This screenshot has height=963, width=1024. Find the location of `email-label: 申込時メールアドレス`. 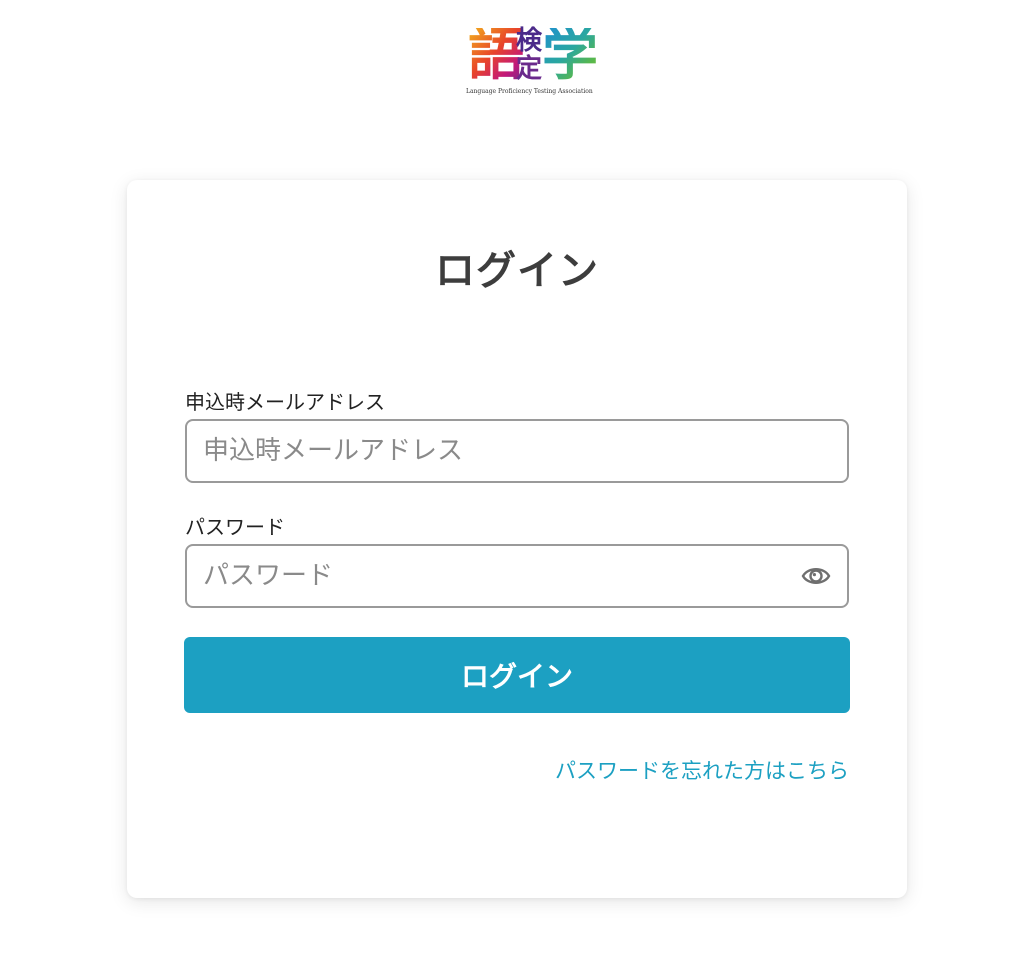

email-label: 申込時メールアドレス is located at coordinates (285, 402).